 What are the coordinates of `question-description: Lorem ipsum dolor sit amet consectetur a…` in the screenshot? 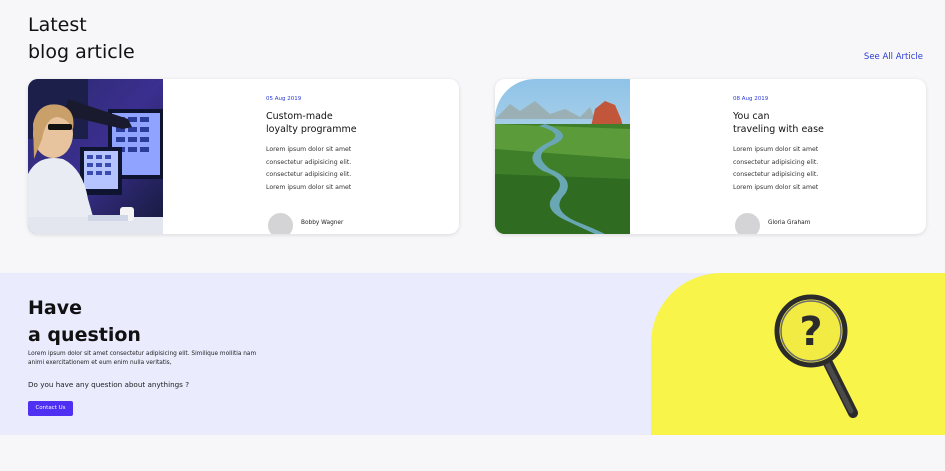 It's located at (142, 358).